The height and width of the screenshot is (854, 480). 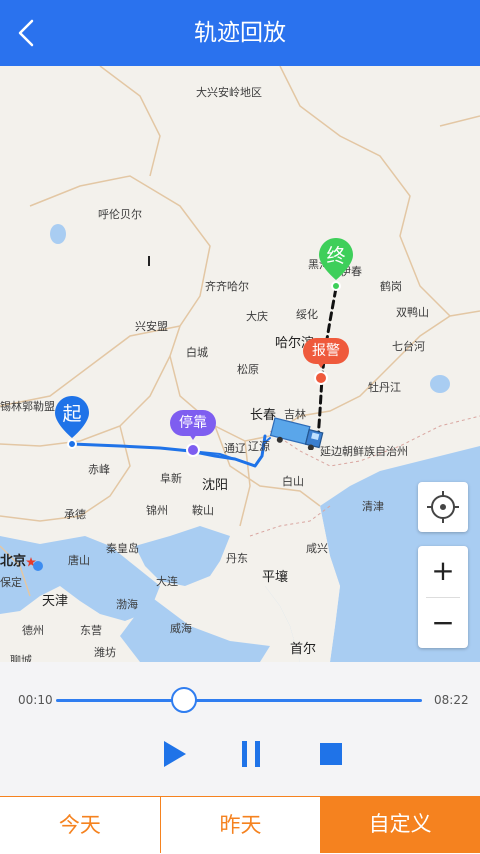 I want to click on map-label: 阜新, so click(x=171, y=478).